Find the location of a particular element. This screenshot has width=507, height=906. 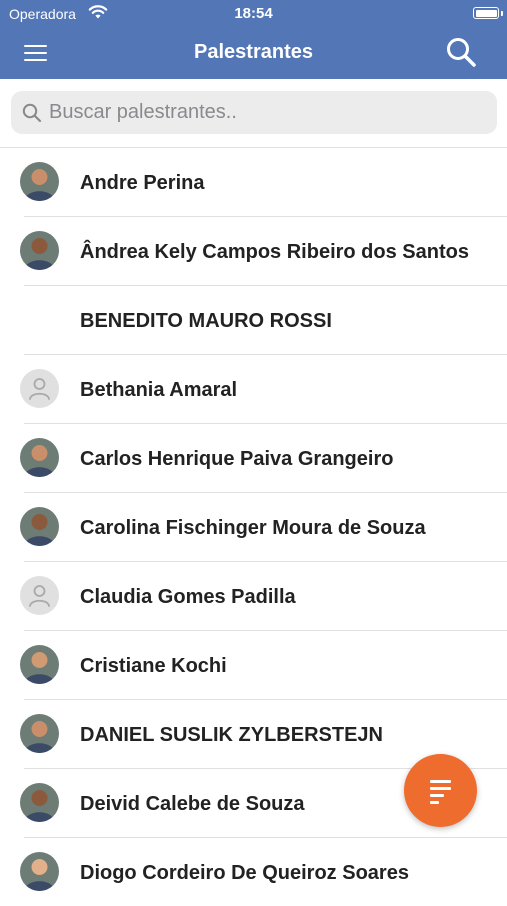

speaker-row: Claudia Gomes Padilla is located at coordinates (263, 596).